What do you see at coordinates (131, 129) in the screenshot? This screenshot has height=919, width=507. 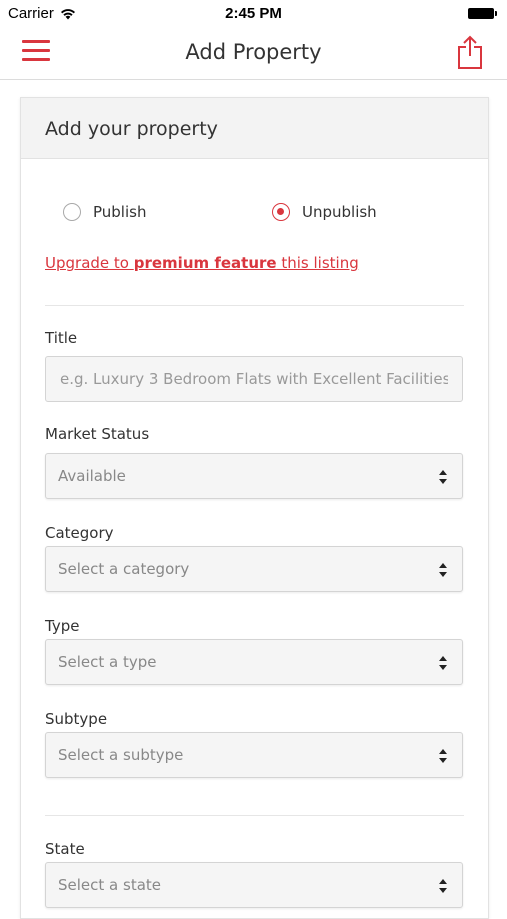 I see `card-title: Add your property` at bounding box center [131, 129].